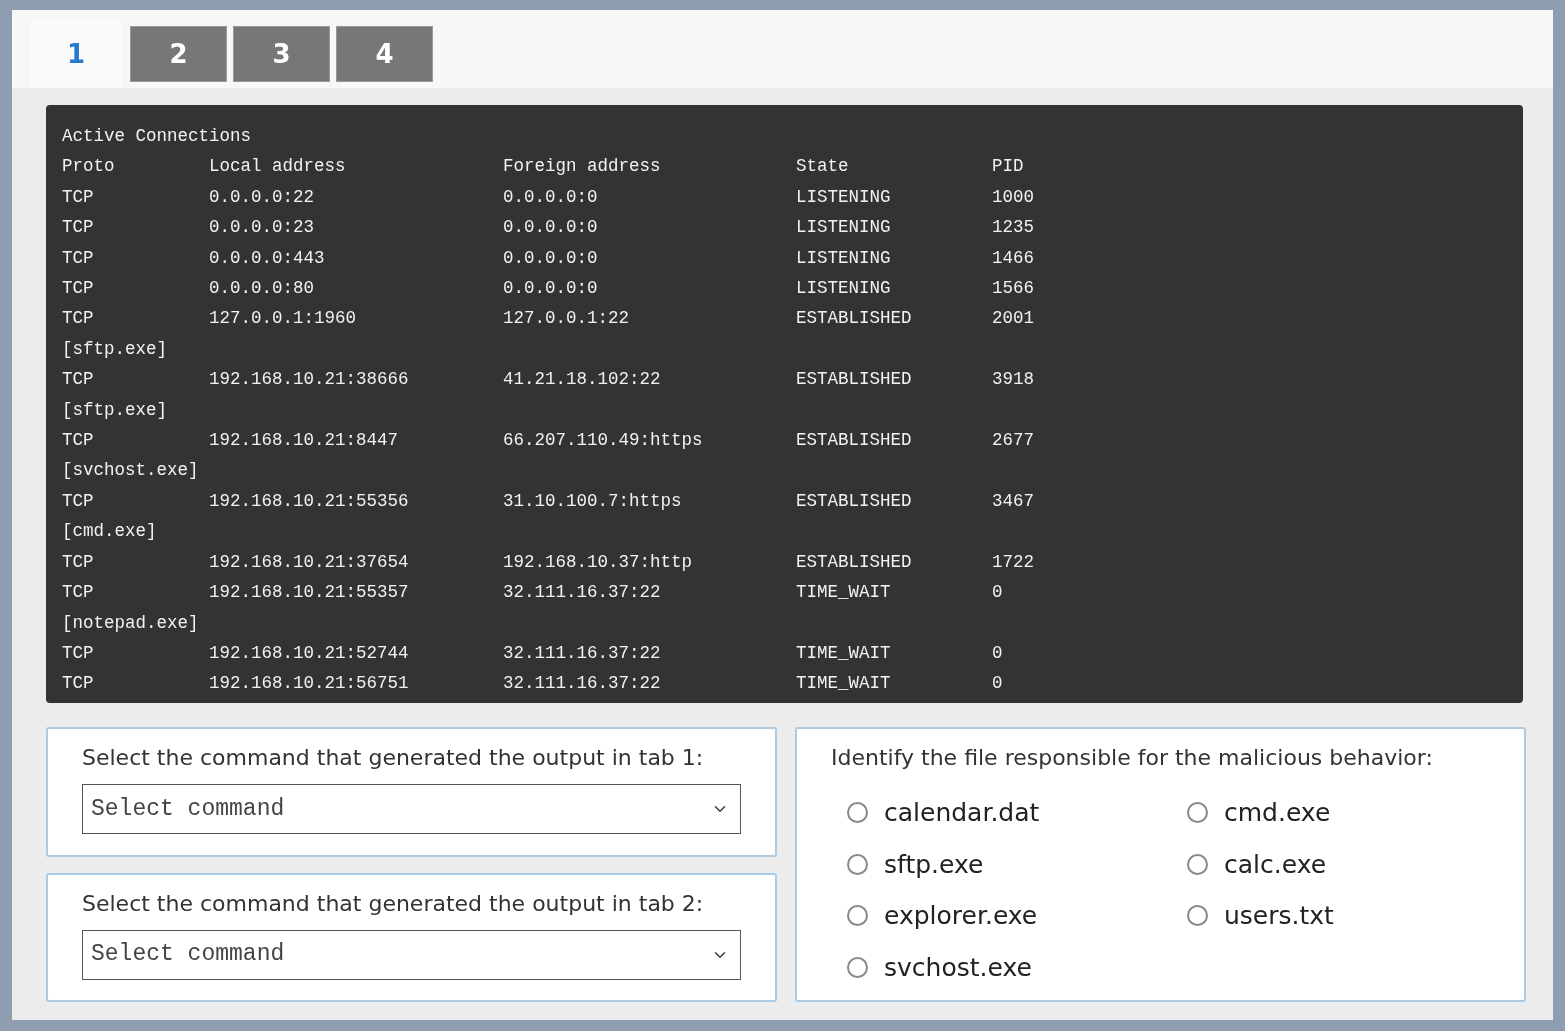 The width and height of the screenshot is (1565, 1031). I want to click on radio-option: svchost.exe, so click(1017, 967).